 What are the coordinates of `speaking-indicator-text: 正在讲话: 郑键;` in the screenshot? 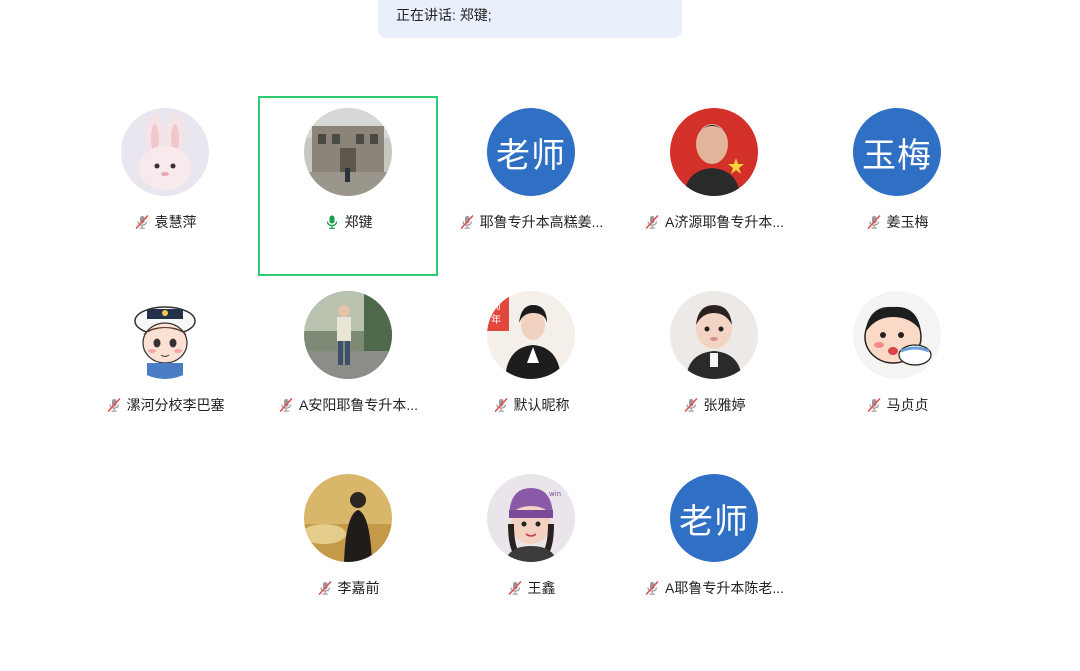 It's located at (444, 15).